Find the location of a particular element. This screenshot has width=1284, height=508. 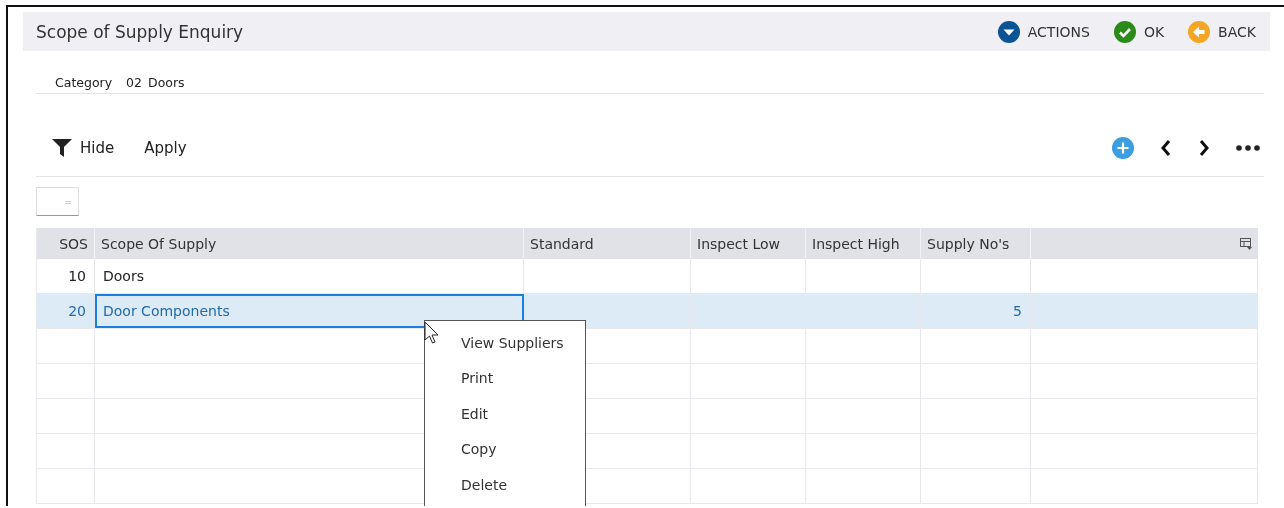

table-cell: Doors is located at coordinates (123, 276).